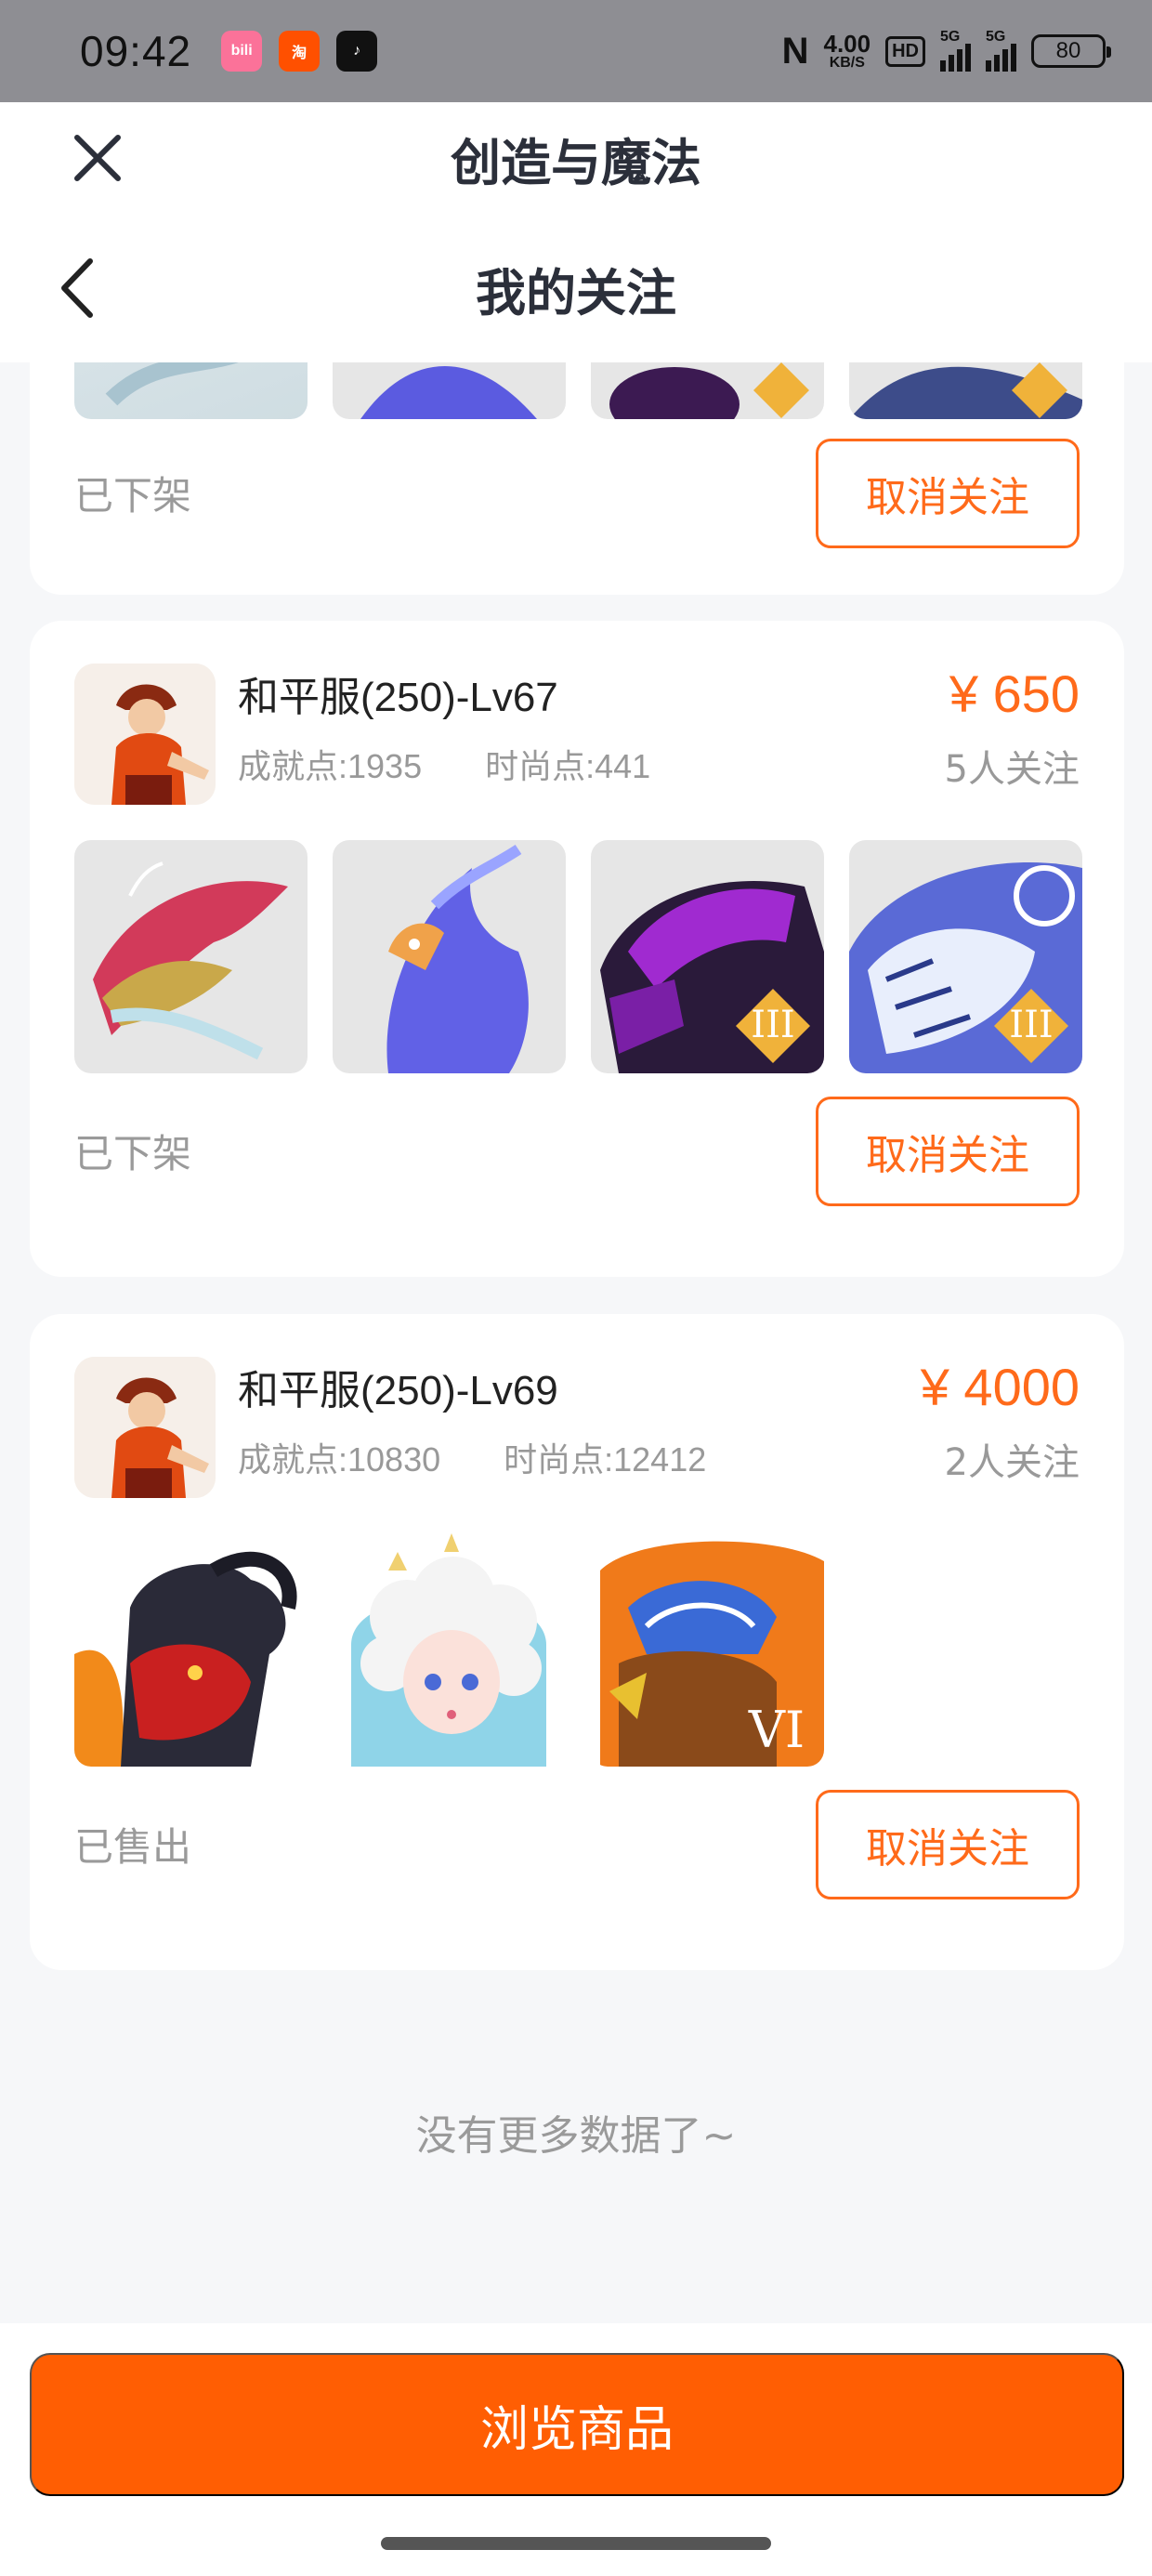  I want to click on close-icon, so click(97, 158).